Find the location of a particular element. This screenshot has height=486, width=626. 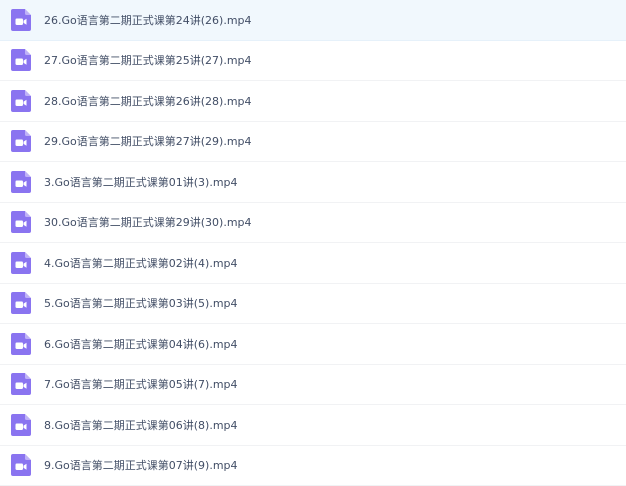

file-row: 28.Go语言第二期正式课第26讲(28).mp4 is located at coordinates (313, 101).